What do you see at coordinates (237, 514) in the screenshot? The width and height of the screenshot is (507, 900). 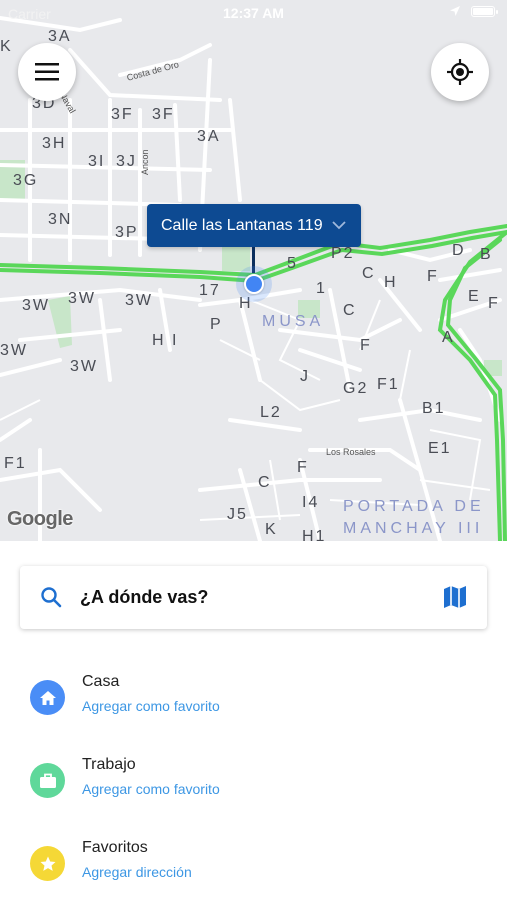 I see `map-label: J5` at bounding box center [237, 514].